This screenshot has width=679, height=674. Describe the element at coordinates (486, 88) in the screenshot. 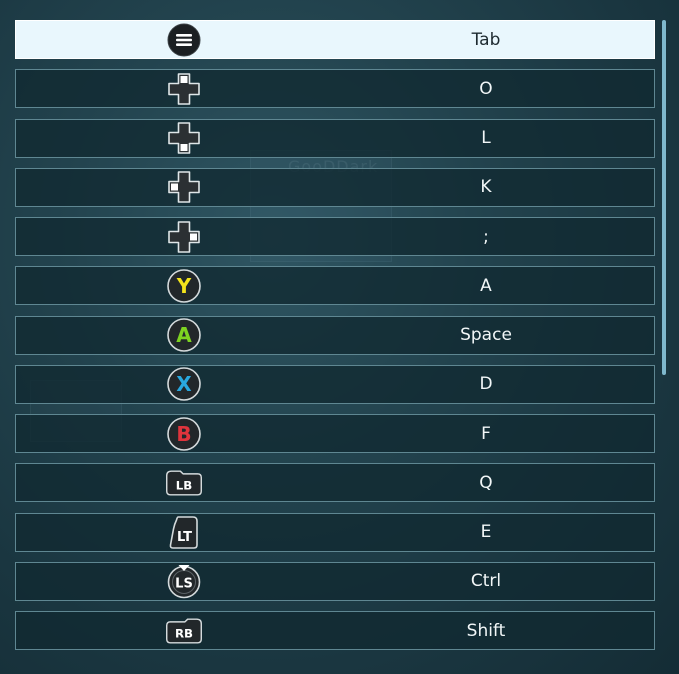

I see `key-label: O` at that location.